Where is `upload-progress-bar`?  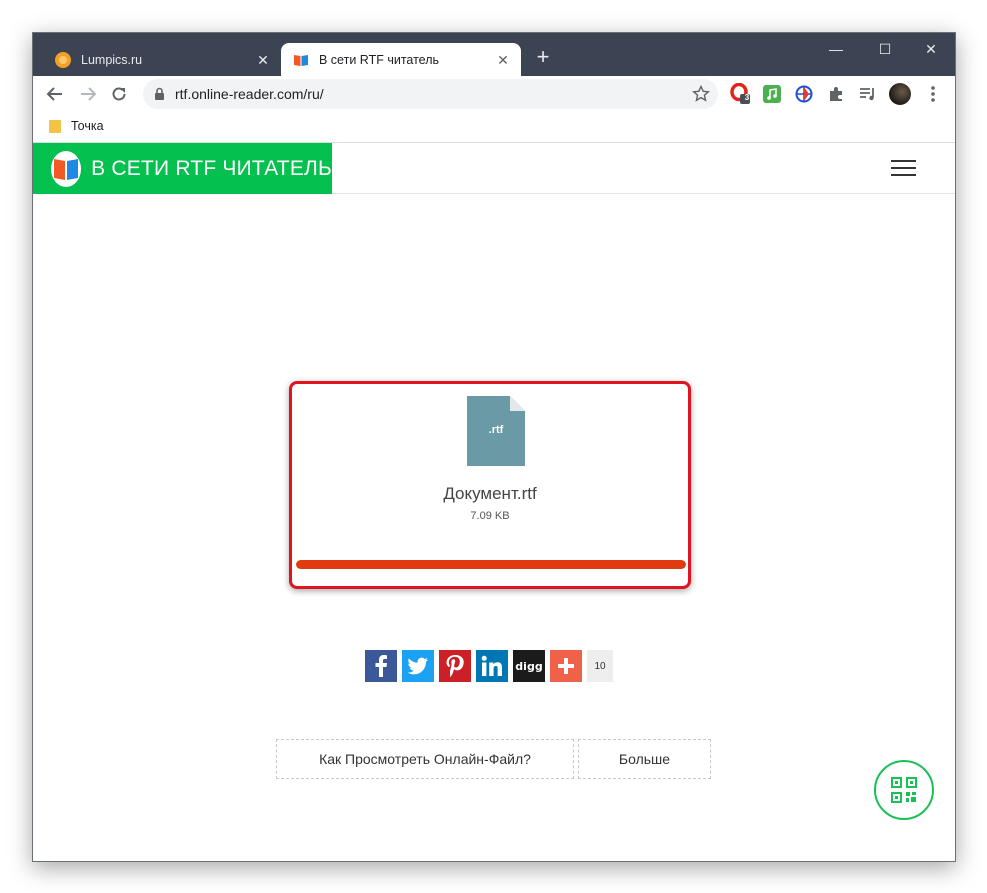
upload-progress-bar is located at coordinates (491, 564).